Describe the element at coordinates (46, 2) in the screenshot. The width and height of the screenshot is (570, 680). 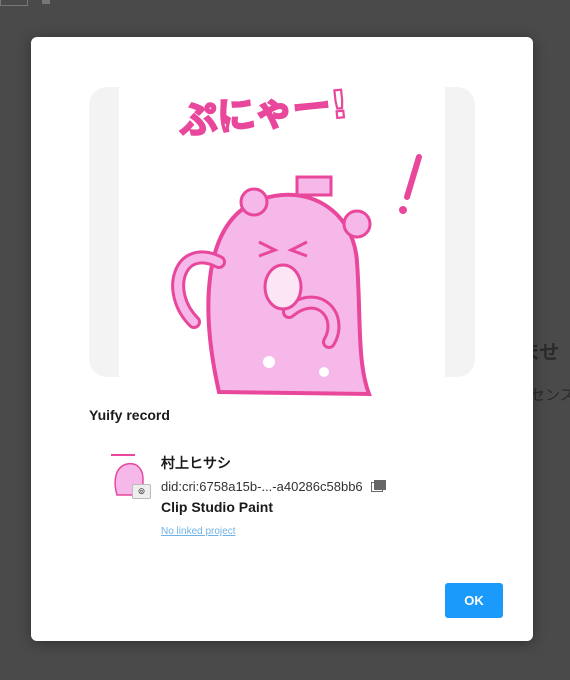
I see `background-mark` at that location.